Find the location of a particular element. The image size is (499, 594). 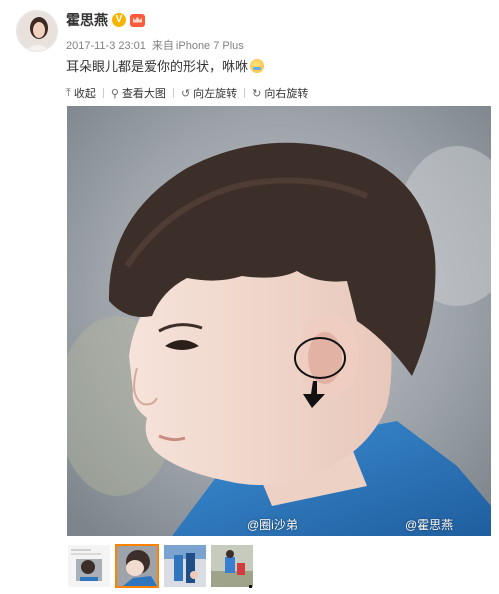

view-large-image-button: ⚲ 查看大图 is located at coordinates (138, 93).